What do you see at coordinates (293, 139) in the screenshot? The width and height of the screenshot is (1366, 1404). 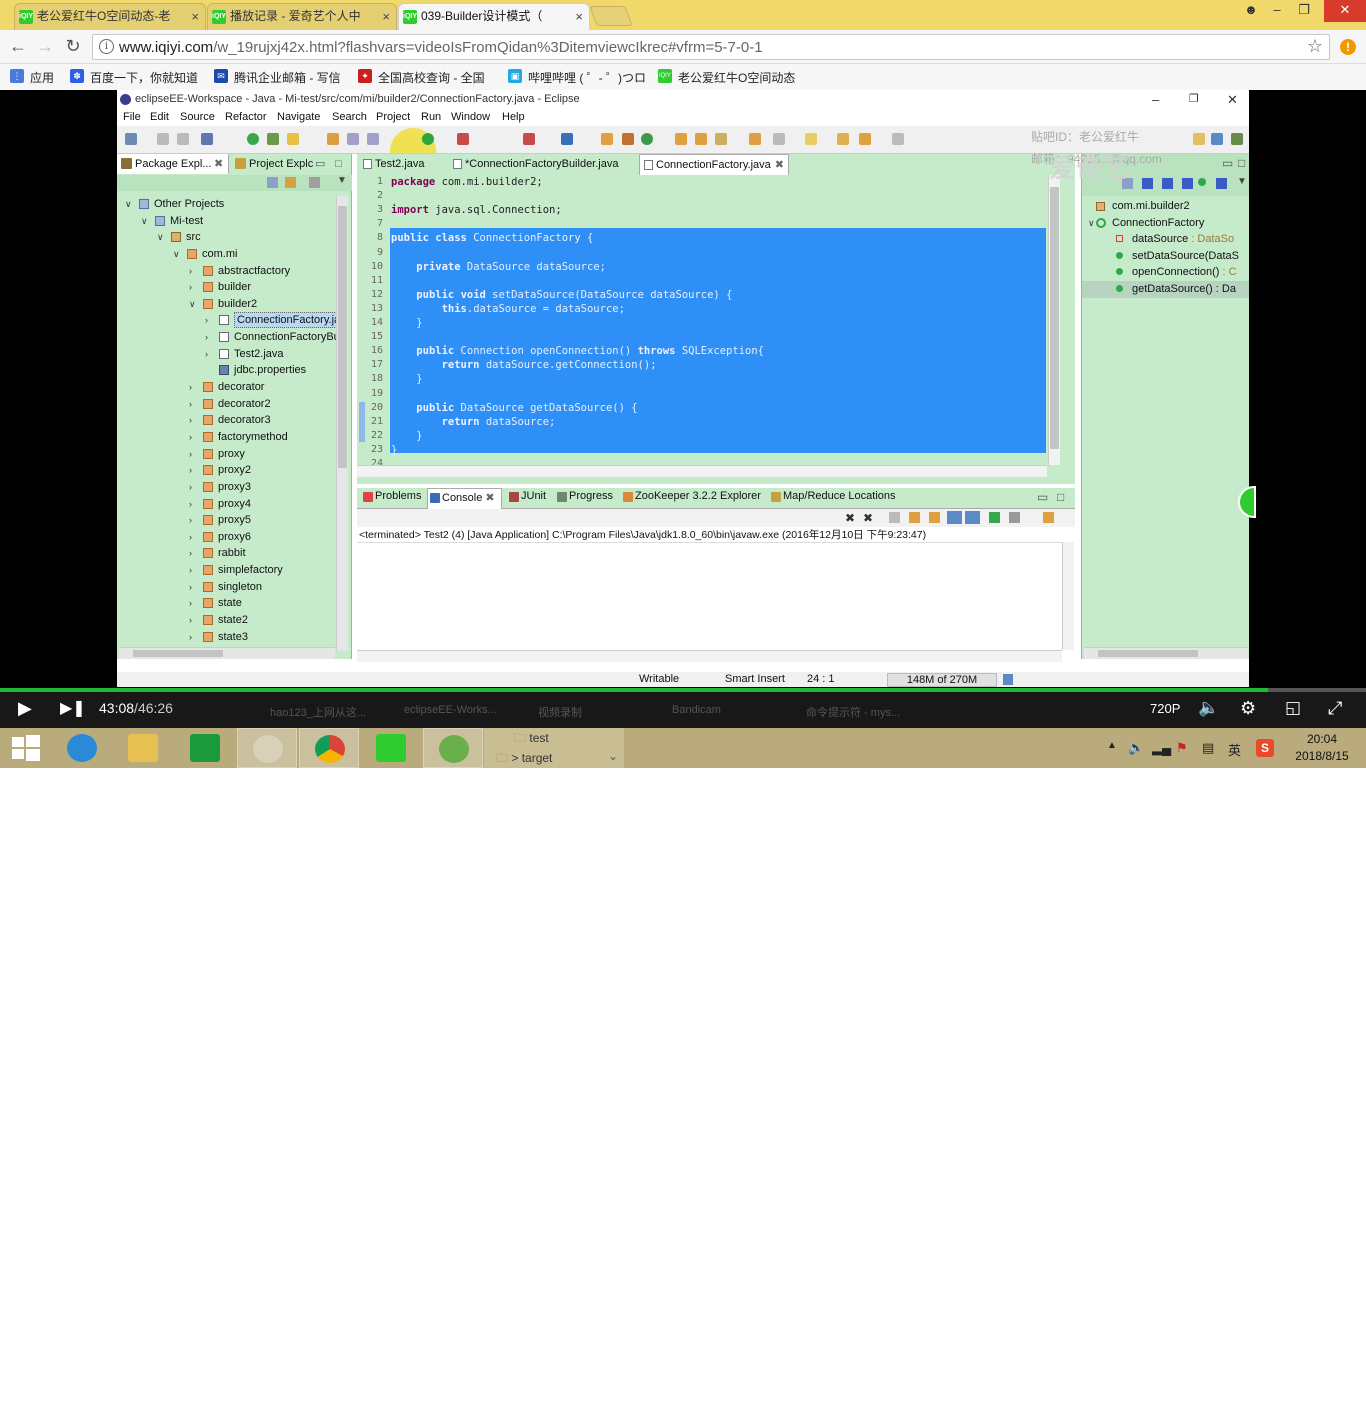 I see `highlight-icon` at bounding box center [293, 139].